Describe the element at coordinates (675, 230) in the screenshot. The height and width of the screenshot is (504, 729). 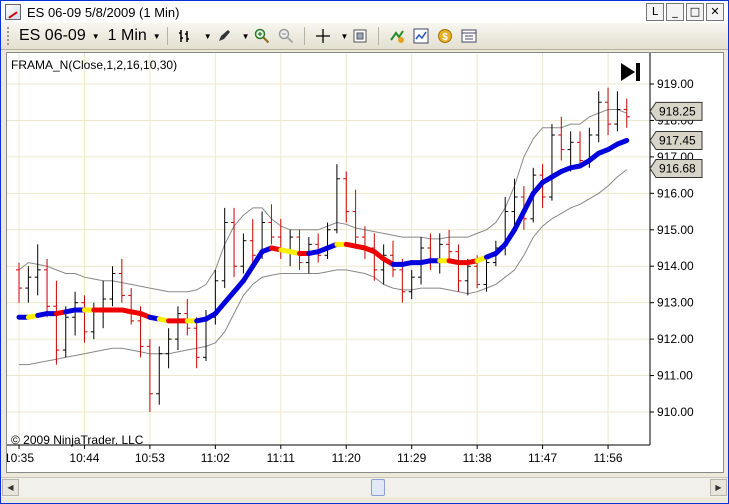
I see `y-tick-label: 915.00` at that location.